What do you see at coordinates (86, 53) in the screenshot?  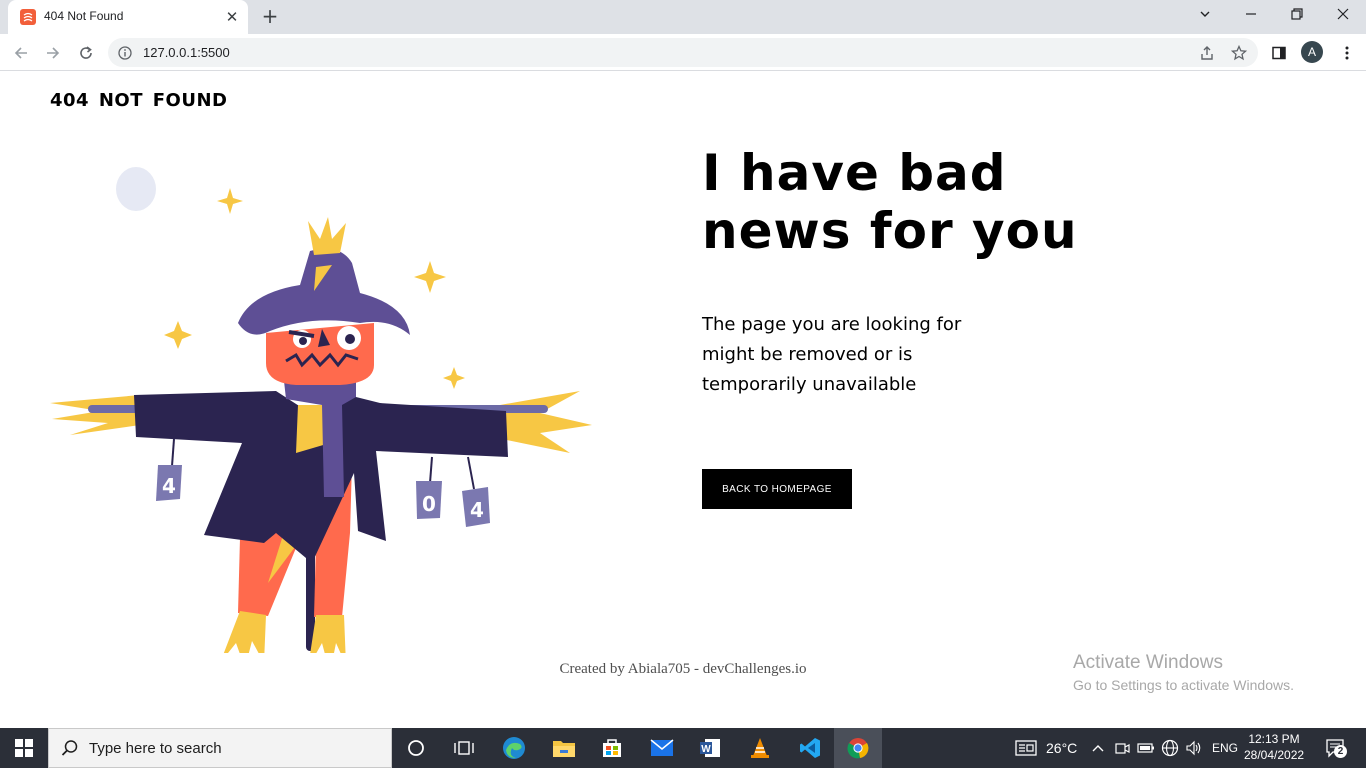 I see `reload-icon` at bounding box center [86, 53].